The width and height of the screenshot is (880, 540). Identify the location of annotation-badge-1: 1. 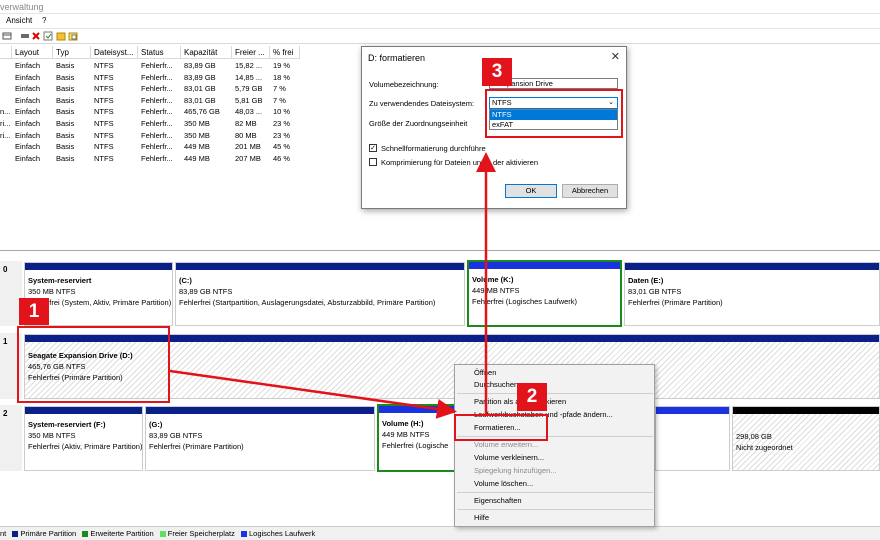
(34, 311).